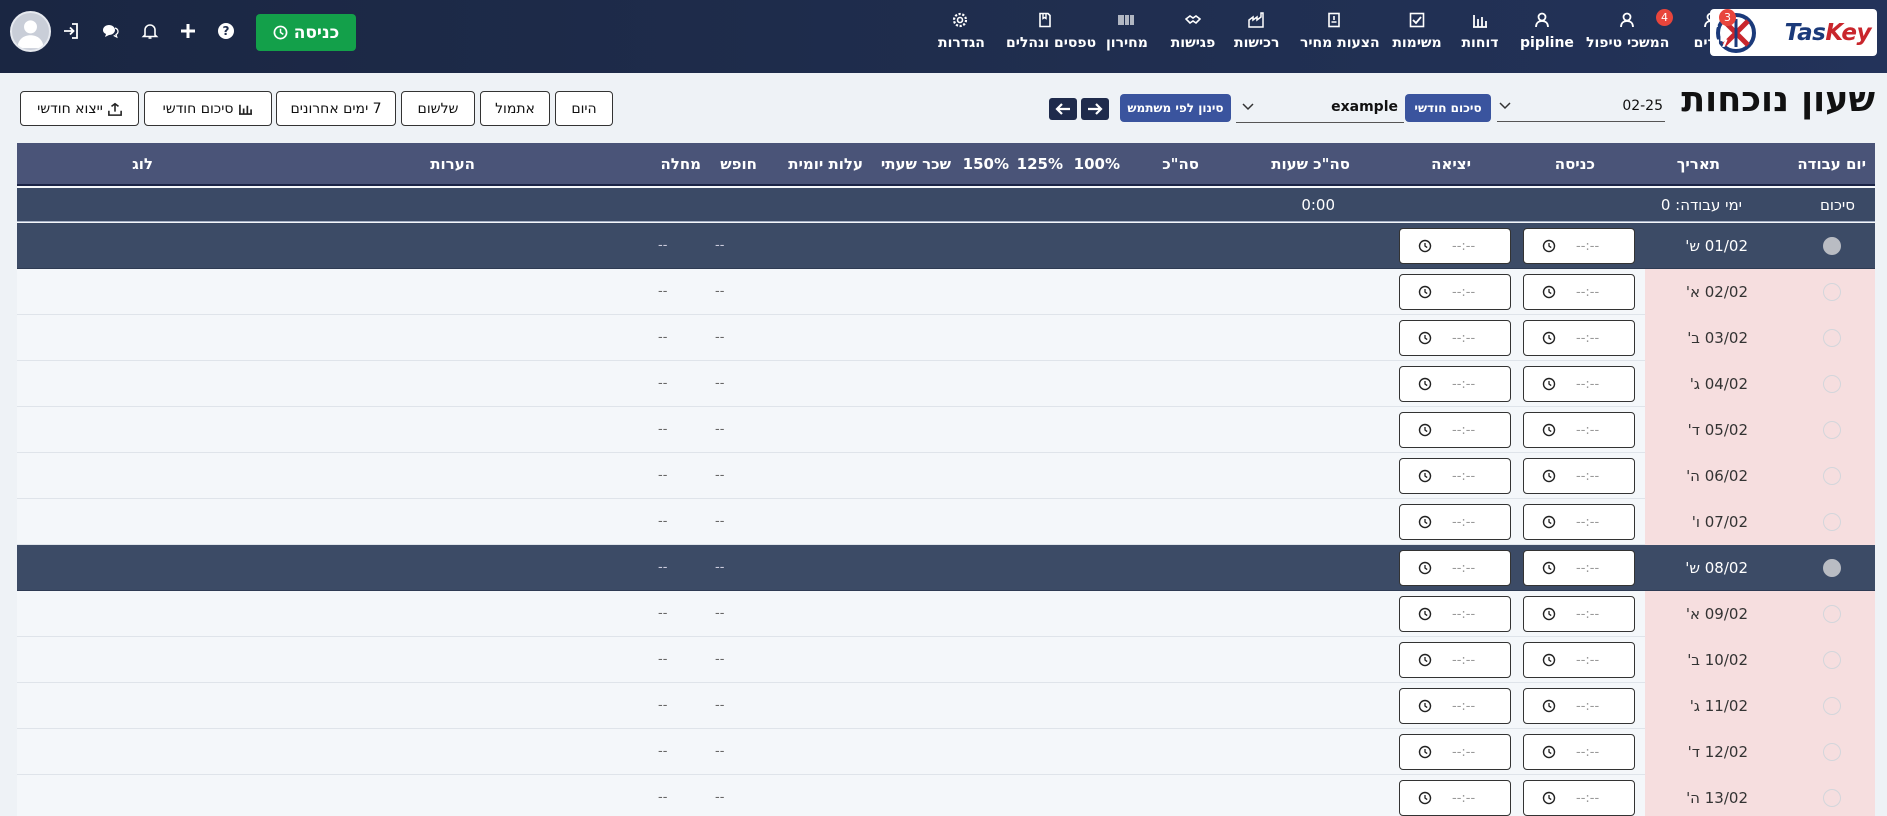 This screenshot has width=1887, height=816. What do you see at coordinates (1095, 109) in the screenshot?
I see `next-month-button` at bounding box center [1095, 109].